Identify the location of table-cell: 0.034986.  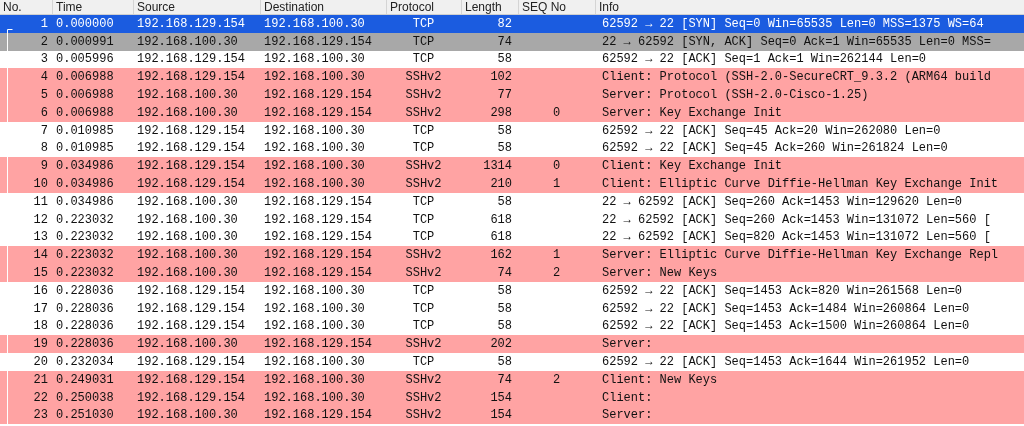
(85, 201).